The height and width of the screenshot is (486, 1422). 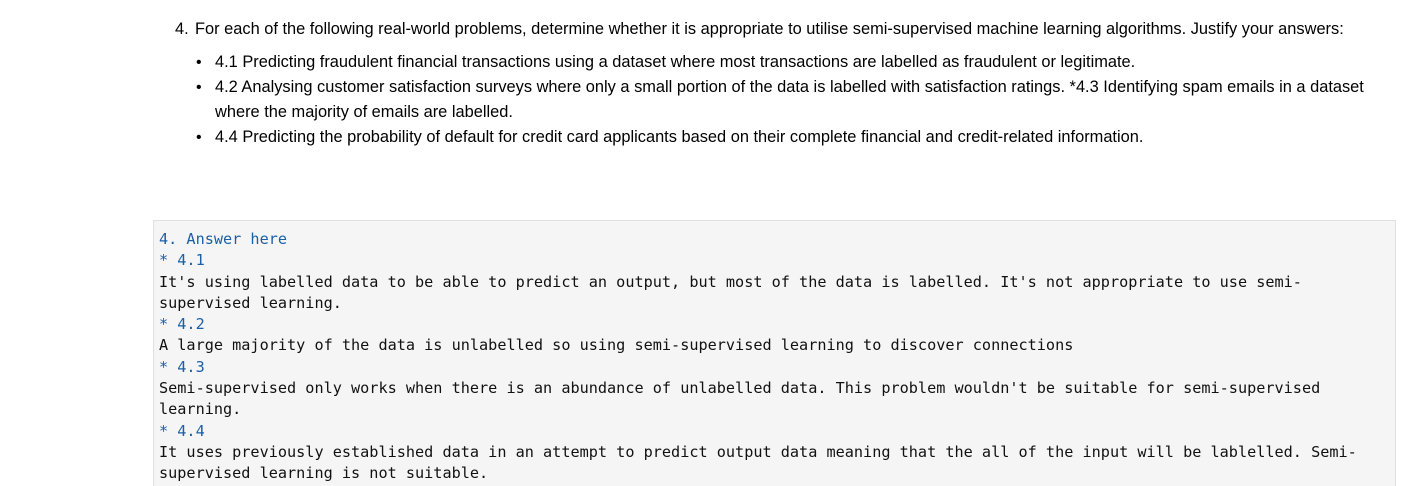 I want to click on question-number: 4., so click(x=182, y=29).